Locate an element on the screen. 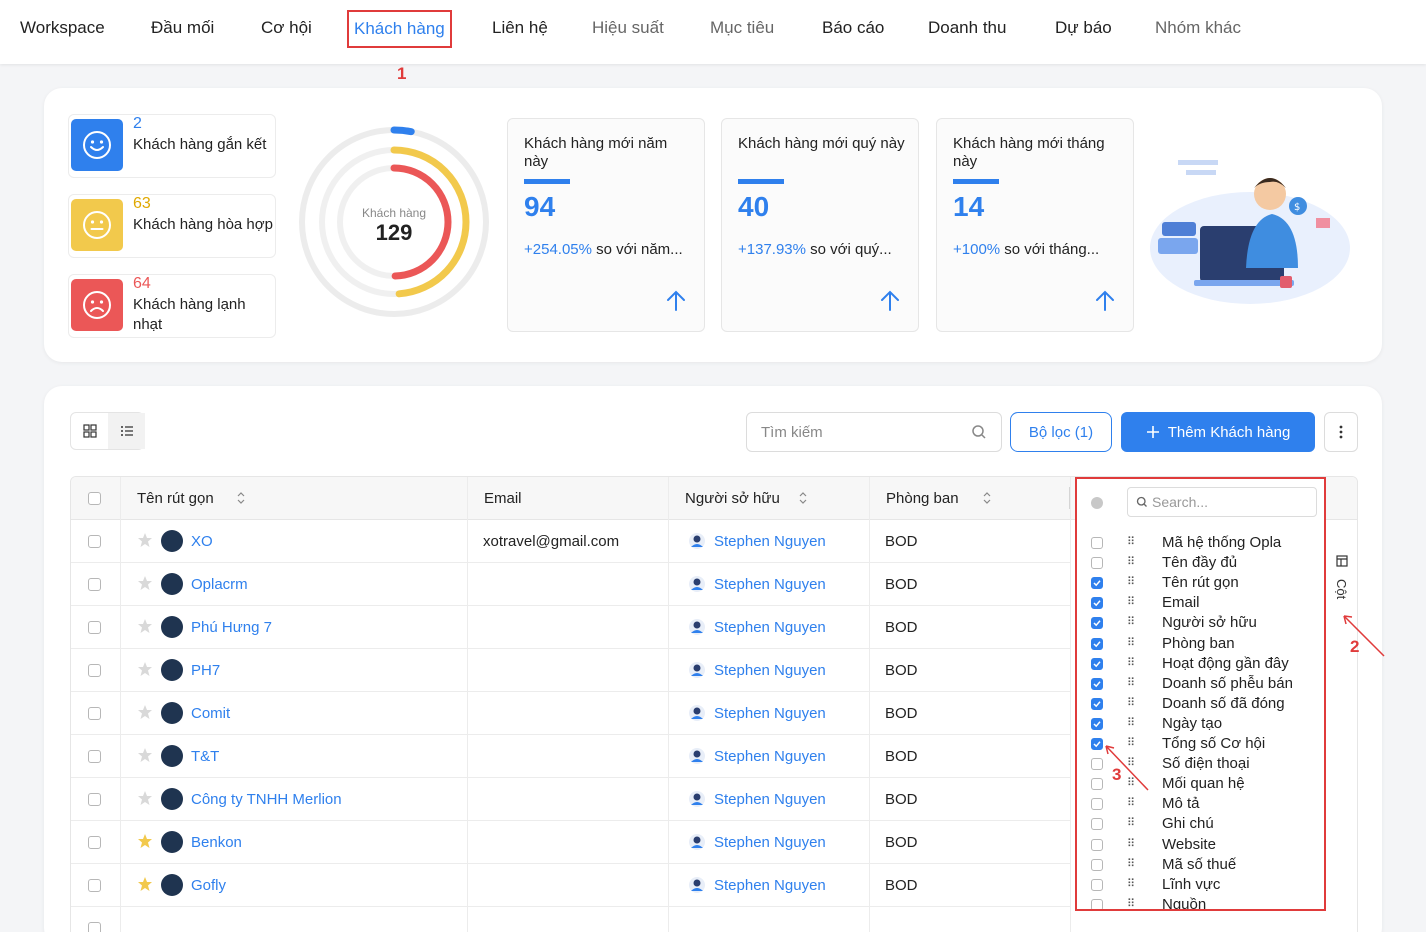 The width and height of the screenshot is (1426, 932). column-option: ⠿ Phòng ban is located at coordinates (1200, 644).